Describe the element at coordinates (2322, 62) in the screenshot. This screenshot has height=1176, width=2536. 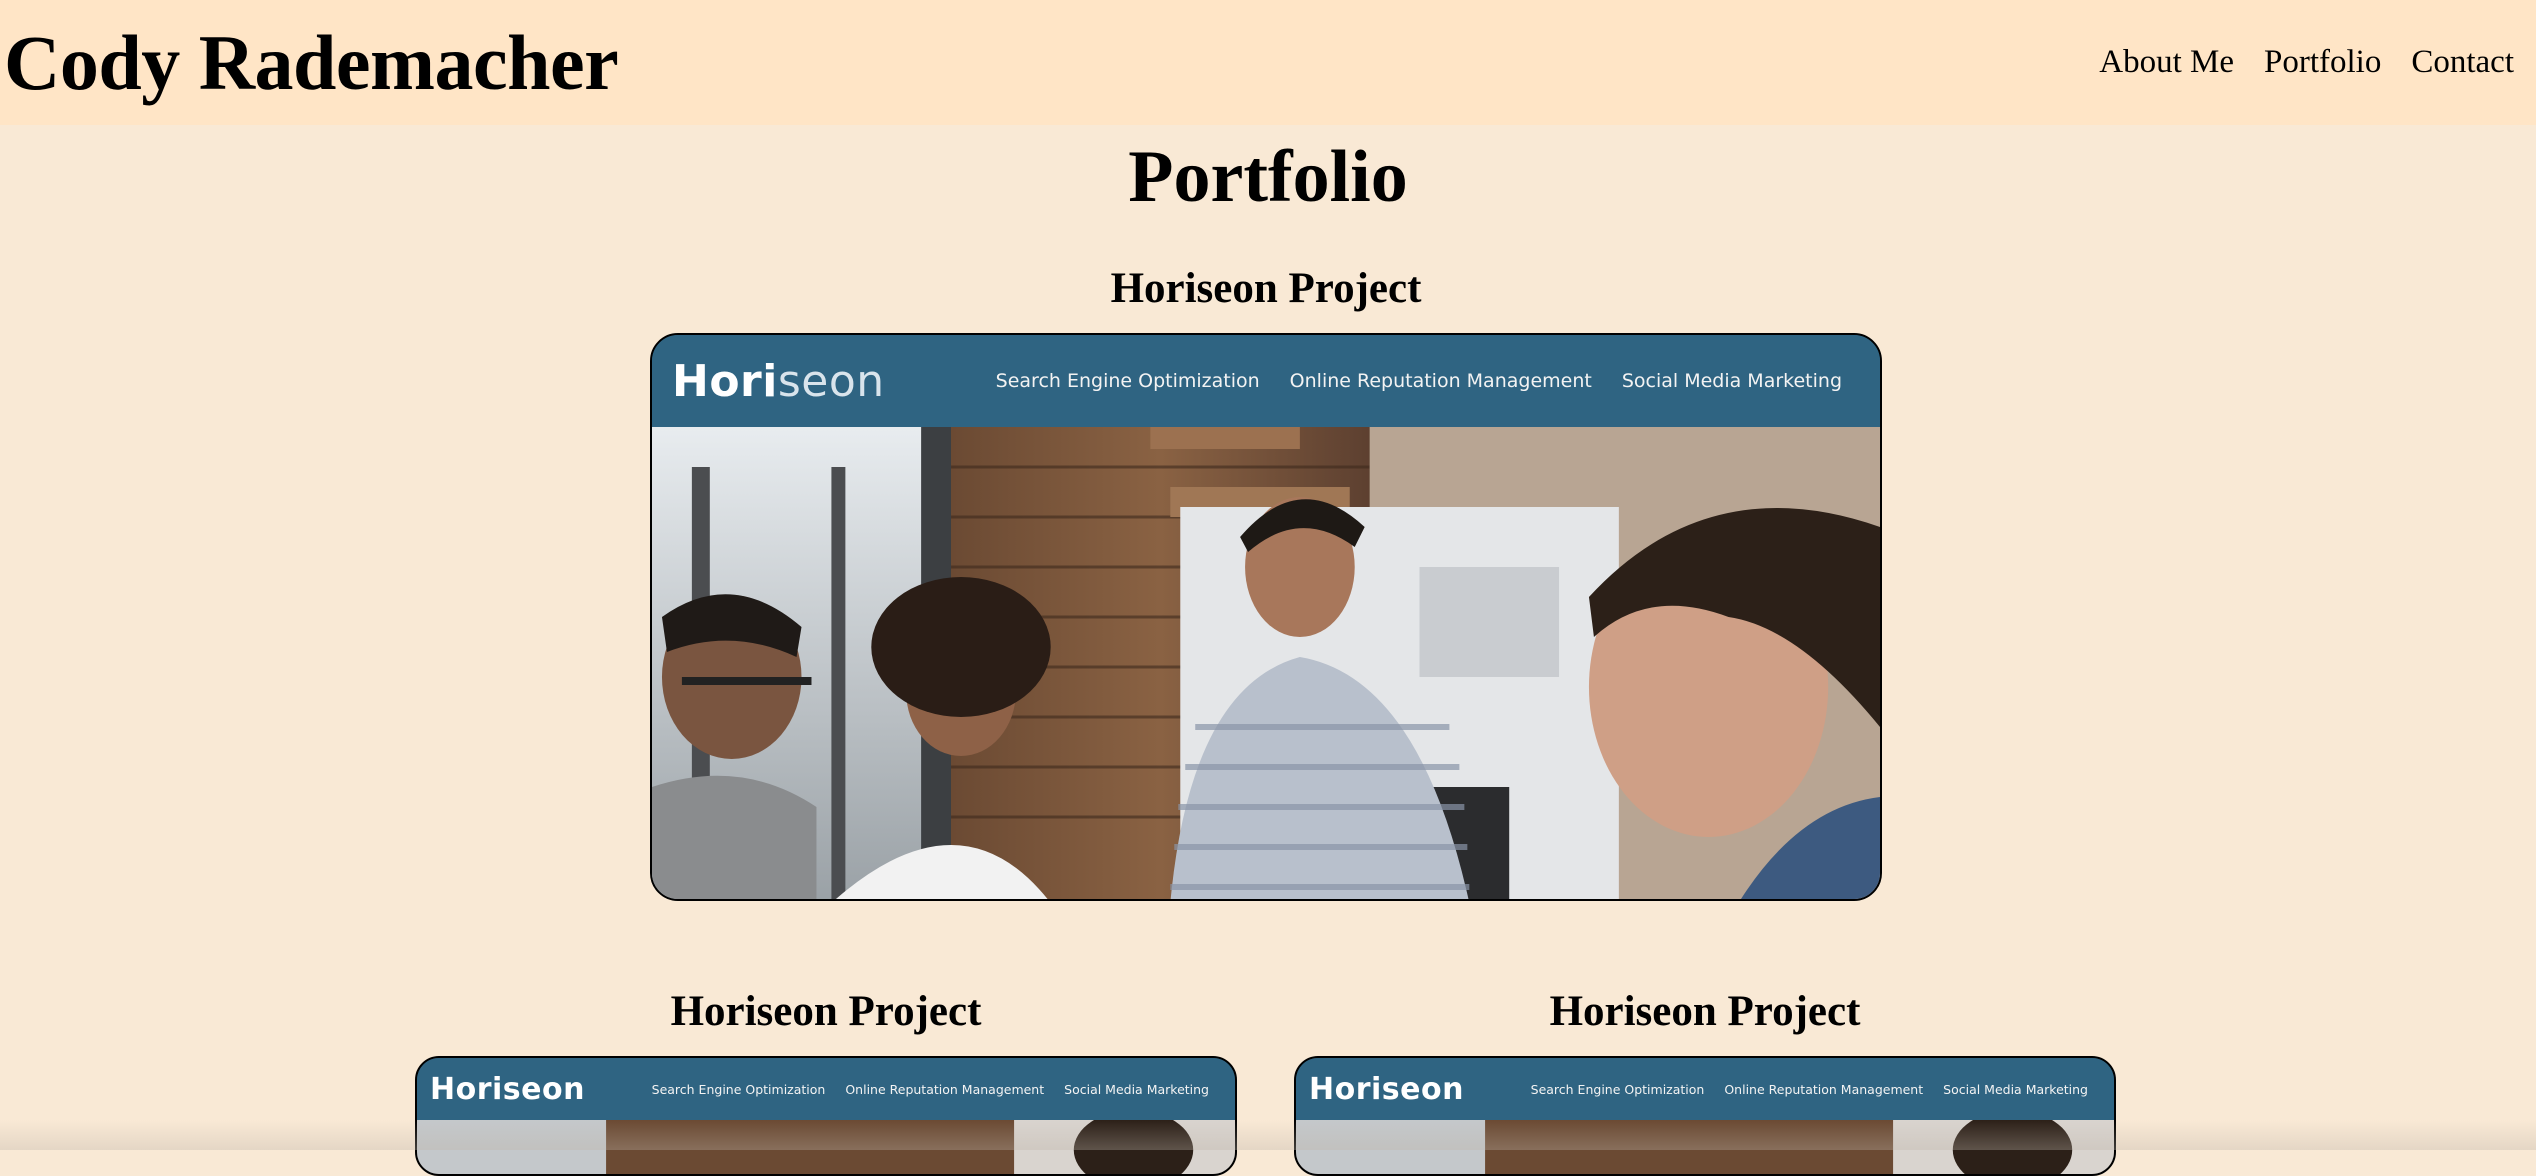
I see `nav-link-portfolio: Portfolio` at that location.